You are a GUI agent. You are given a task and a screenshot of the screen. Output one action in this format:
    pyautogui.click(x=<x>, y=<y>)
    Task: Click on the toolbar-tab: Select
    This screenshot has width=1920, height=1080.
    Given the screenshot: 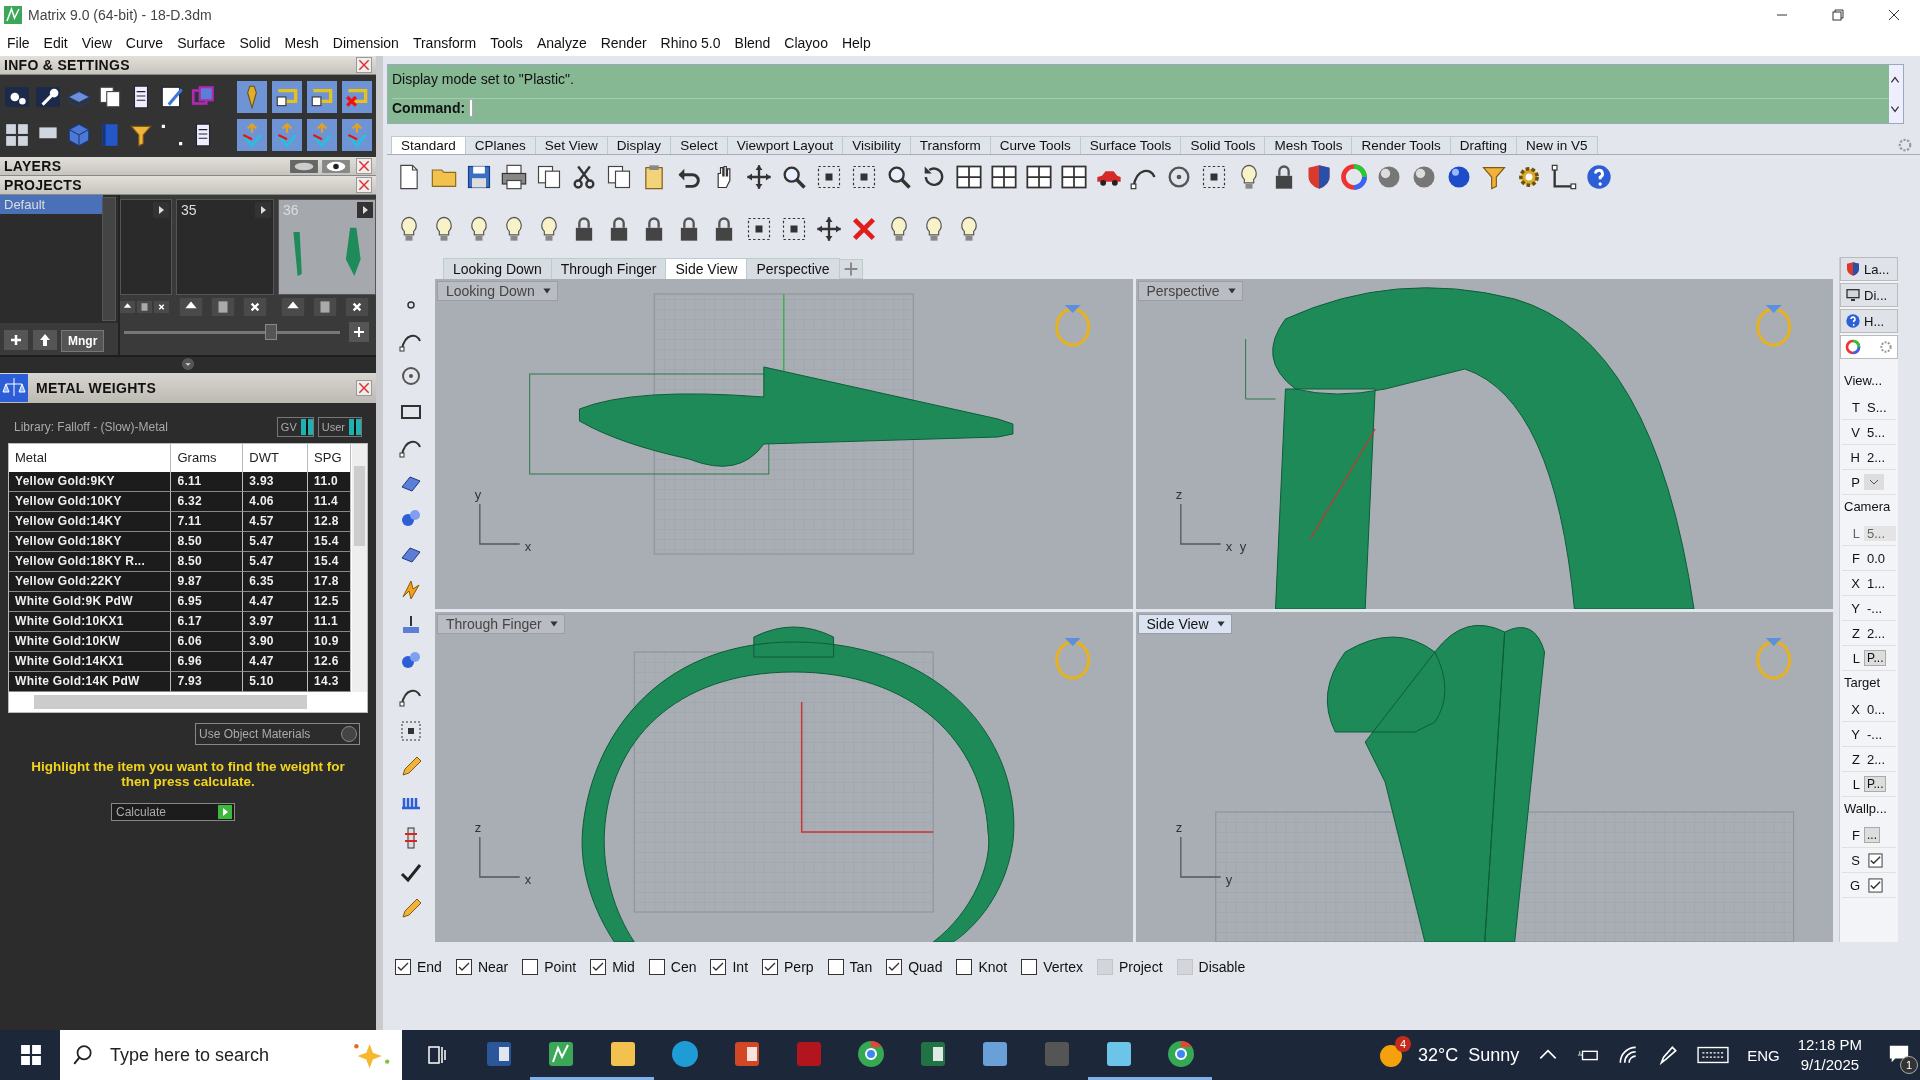 What is the action you would take?
    pyautogui.click(x=699, y=145)
    